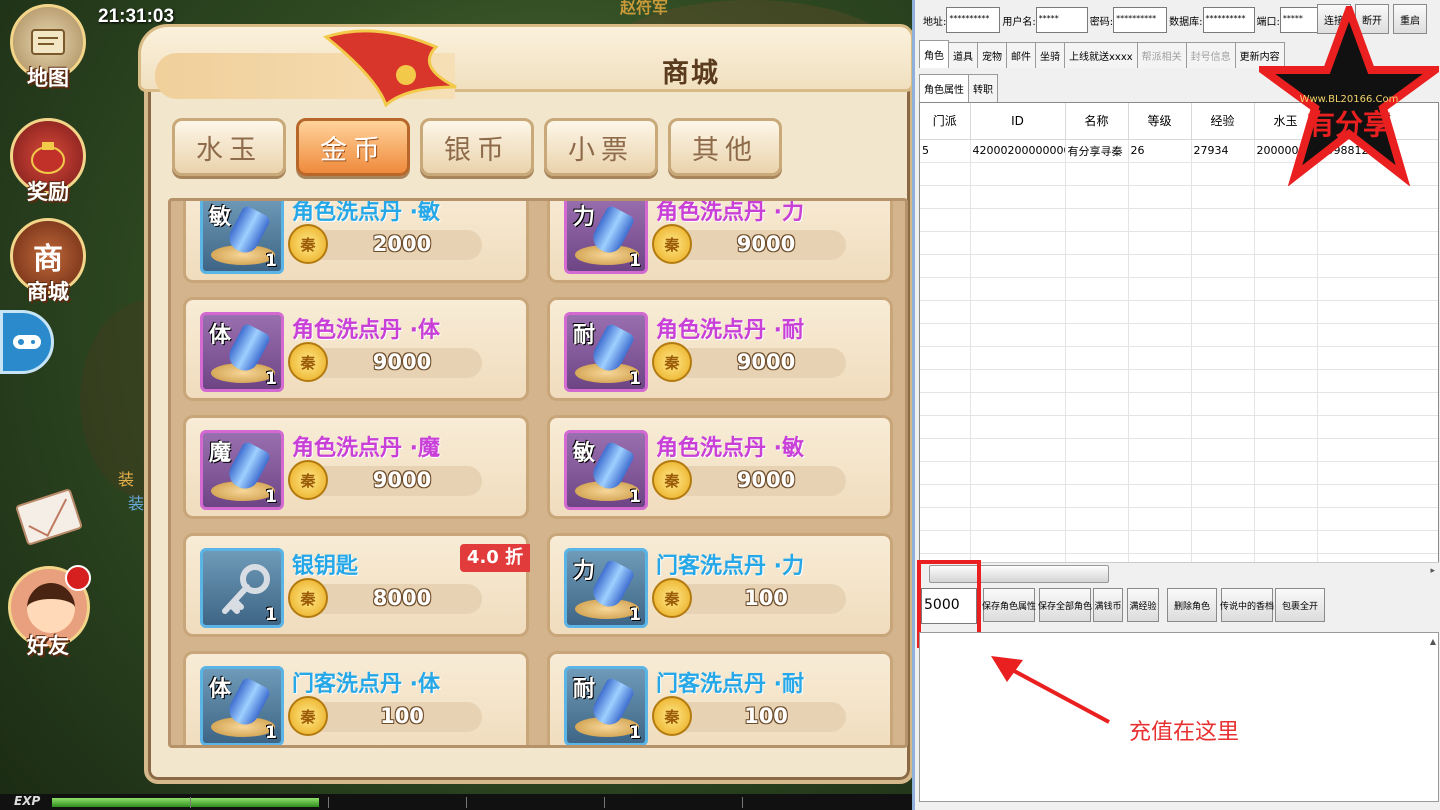 This screenshot has height=810, width=1440. Describe the element at coordinates (601, 147) in the screenshot. I see `tab-3: 小票` at that location.